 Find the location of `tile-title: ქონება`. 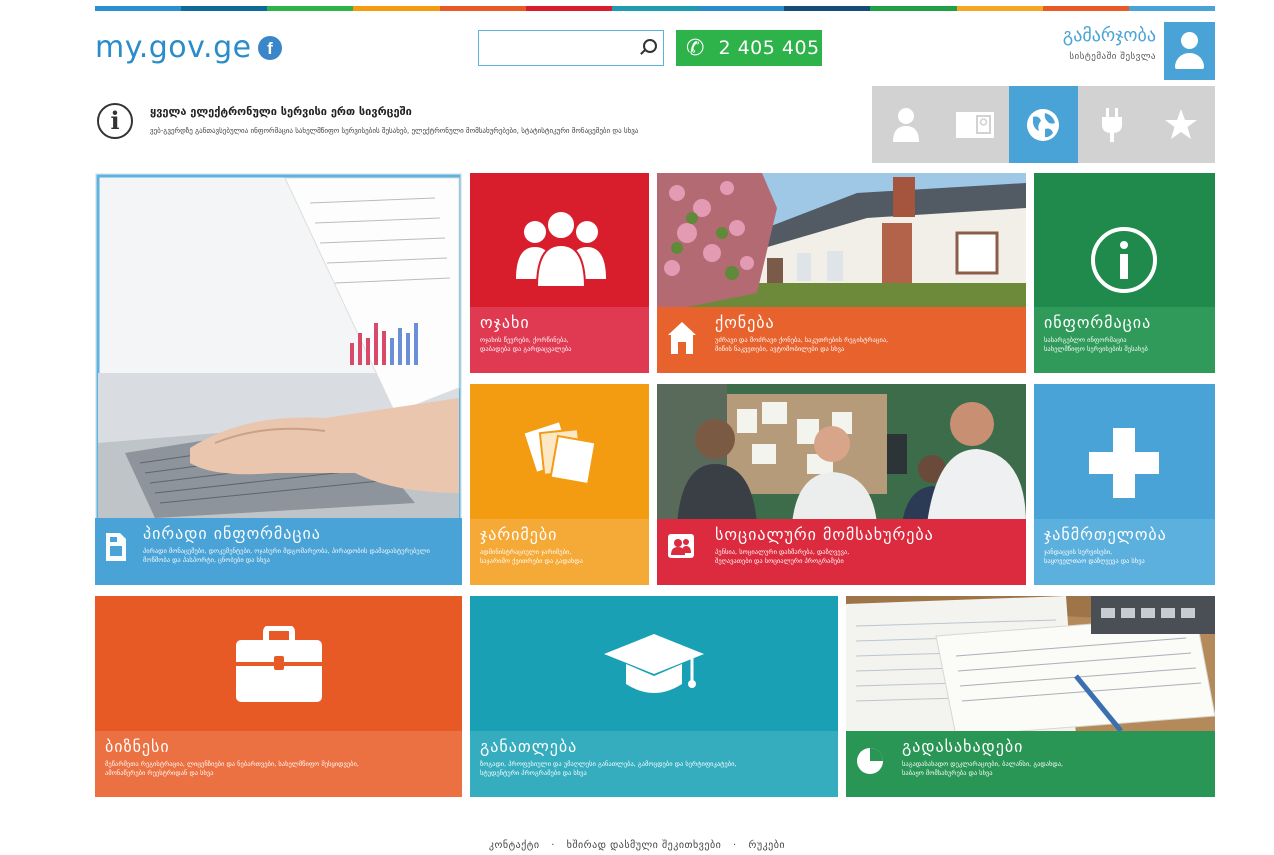

tile-title: ქონება is located at coordinates (745, 322).